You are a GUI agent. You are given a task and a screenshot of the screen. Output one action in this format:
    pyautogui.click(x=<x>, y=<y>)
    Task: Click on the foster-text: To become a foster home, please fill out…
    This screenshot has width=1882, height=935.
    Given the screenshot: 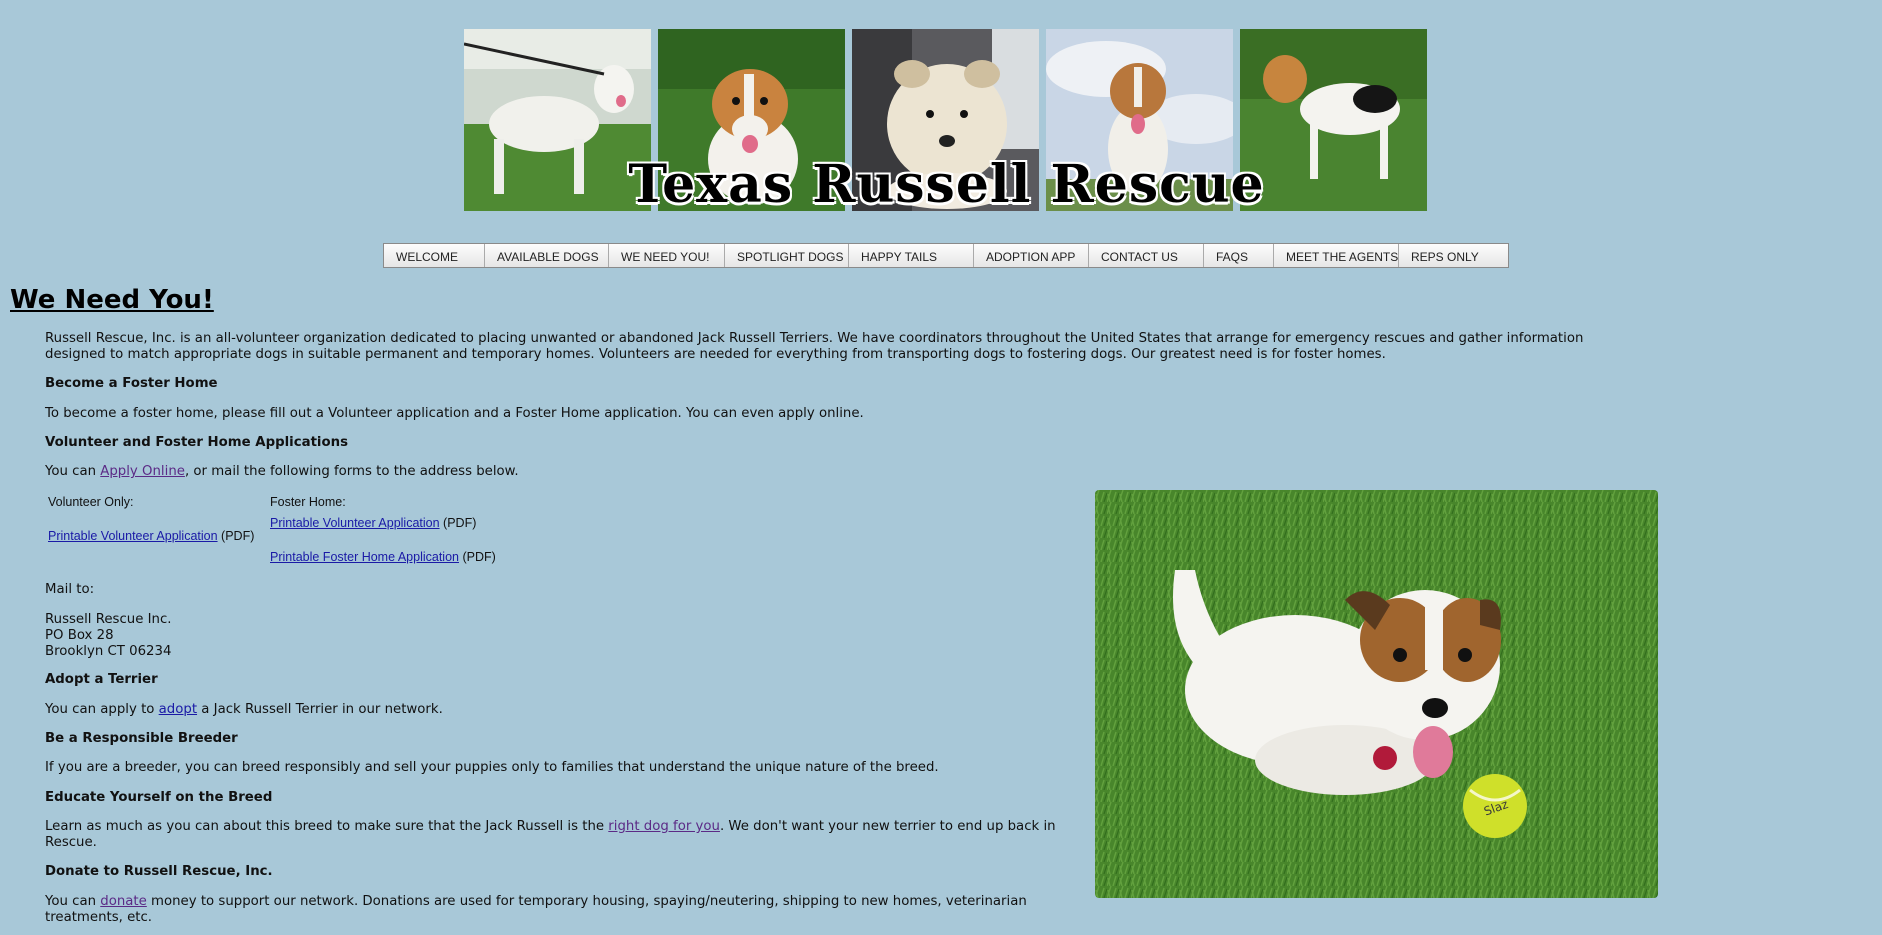 What is the action you would take?
    pyautogui.click(x=454, y=413)
    